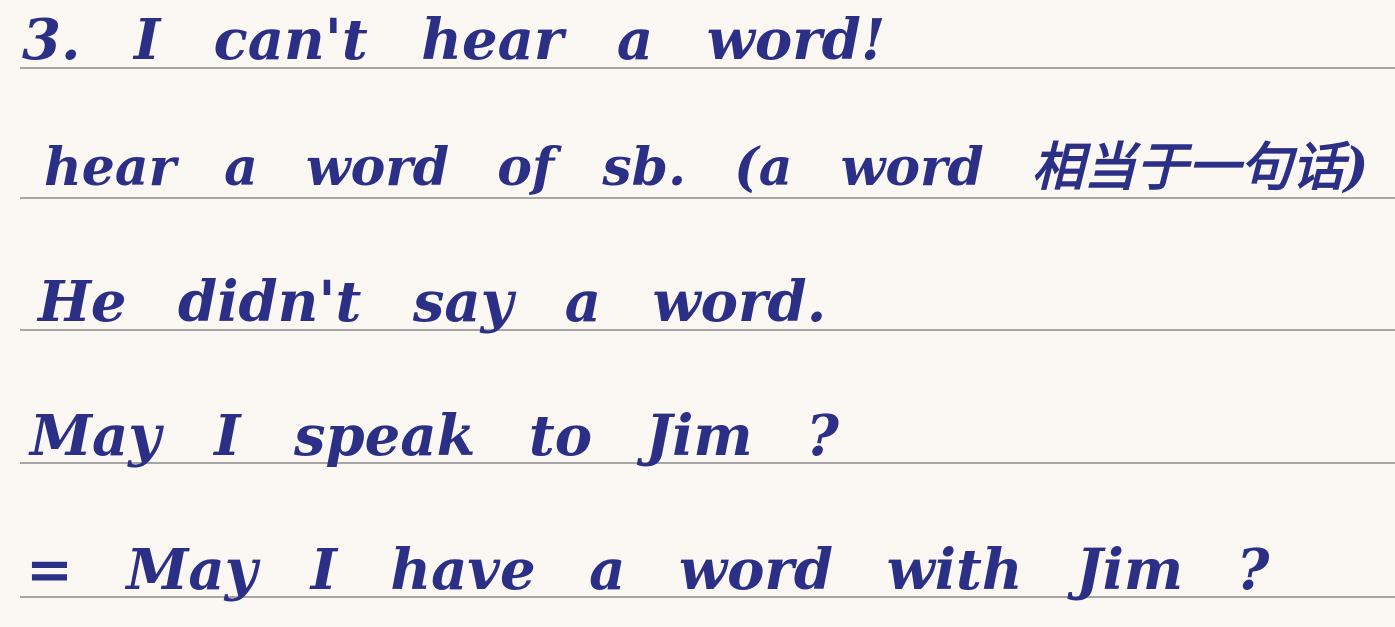  Describe the element at coordinates (432, 302) in the screenshot. I see `handwritten-line-3: He didn't say a word.` at that location.